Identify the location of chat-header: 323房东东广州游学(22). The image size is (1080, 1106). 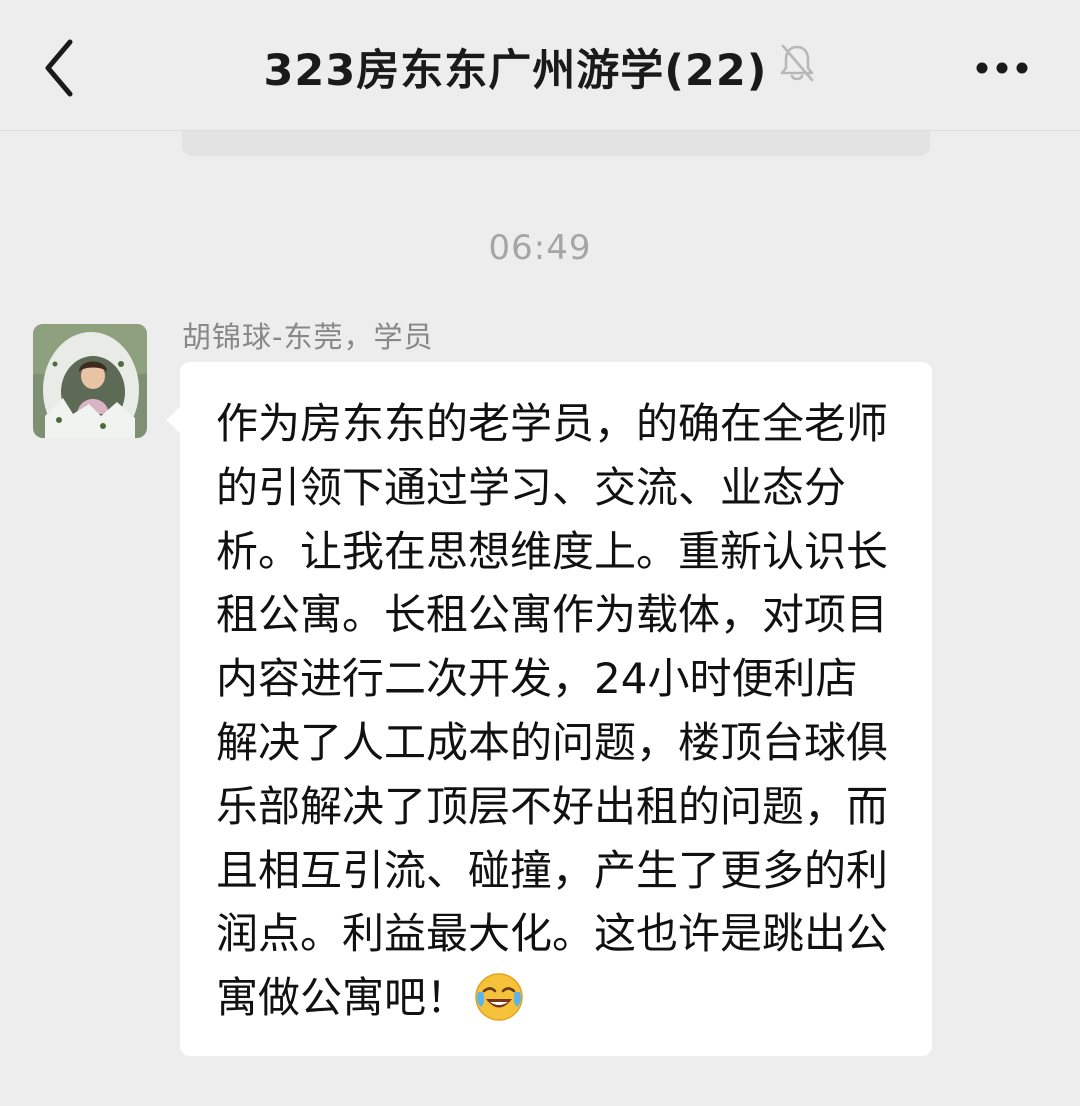
(540, 65).